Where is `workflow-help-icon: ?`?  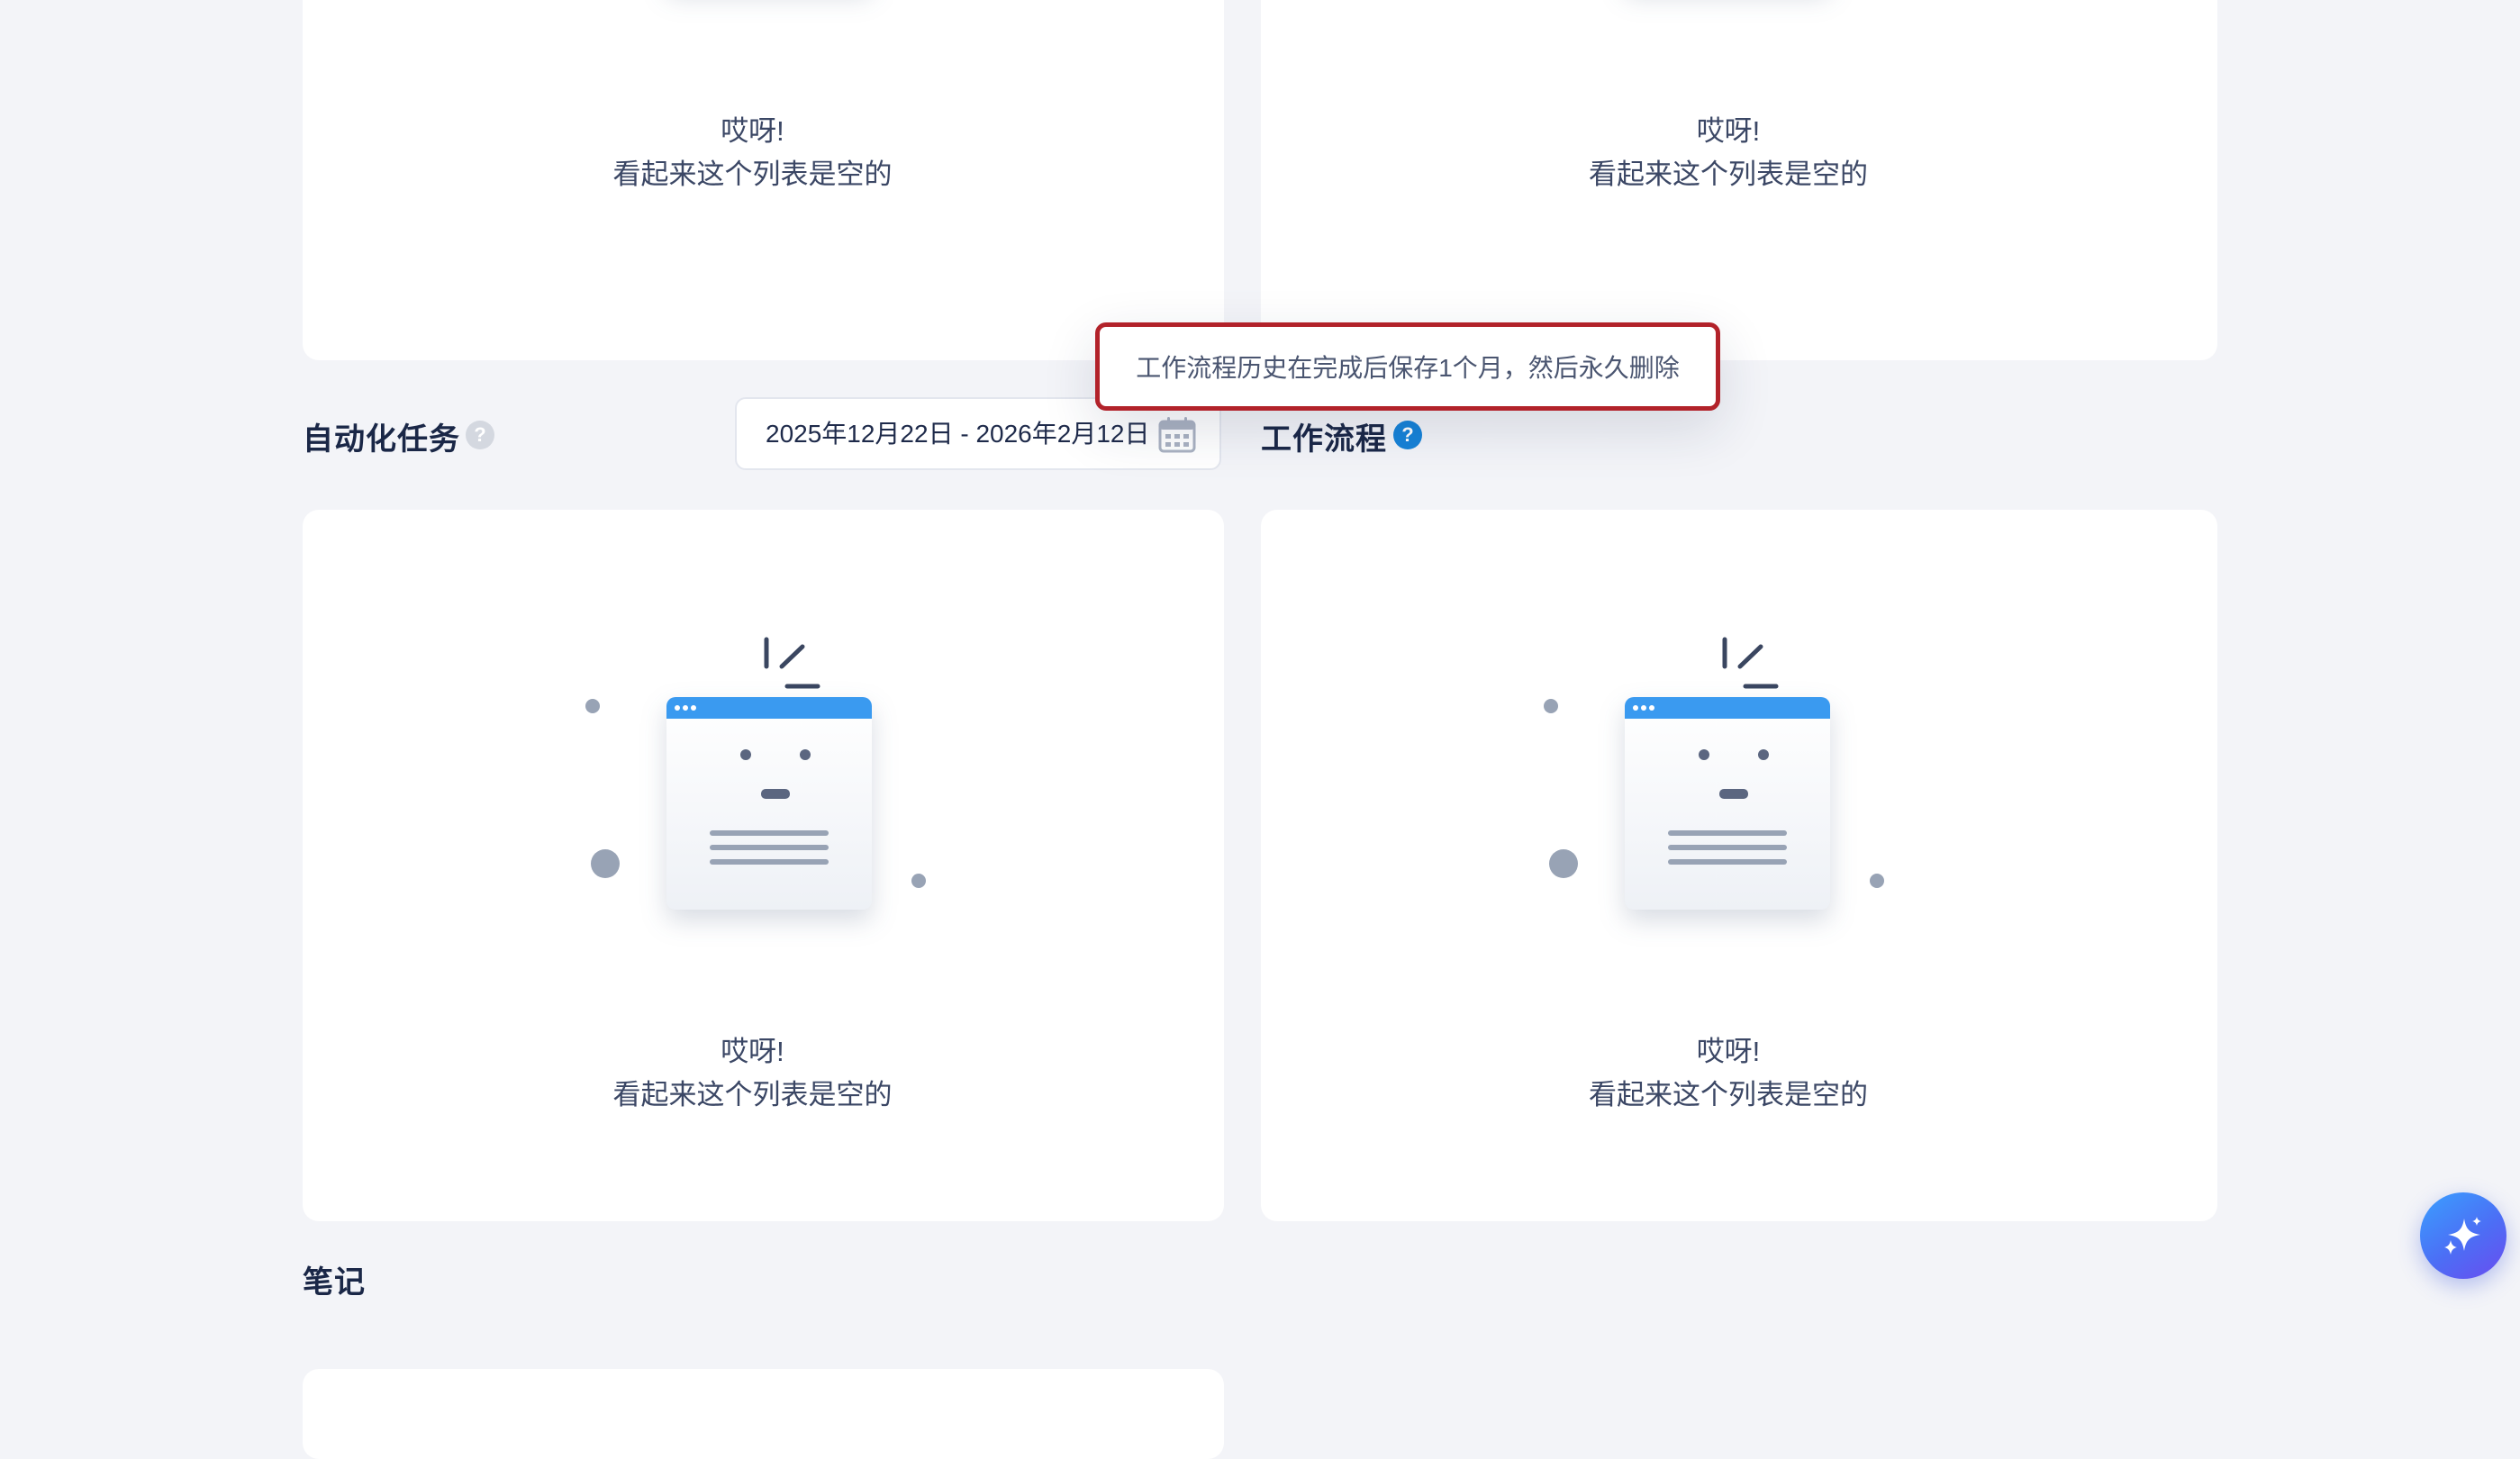 workflow-help-icon: ? is located at coordinates (1408, 435).